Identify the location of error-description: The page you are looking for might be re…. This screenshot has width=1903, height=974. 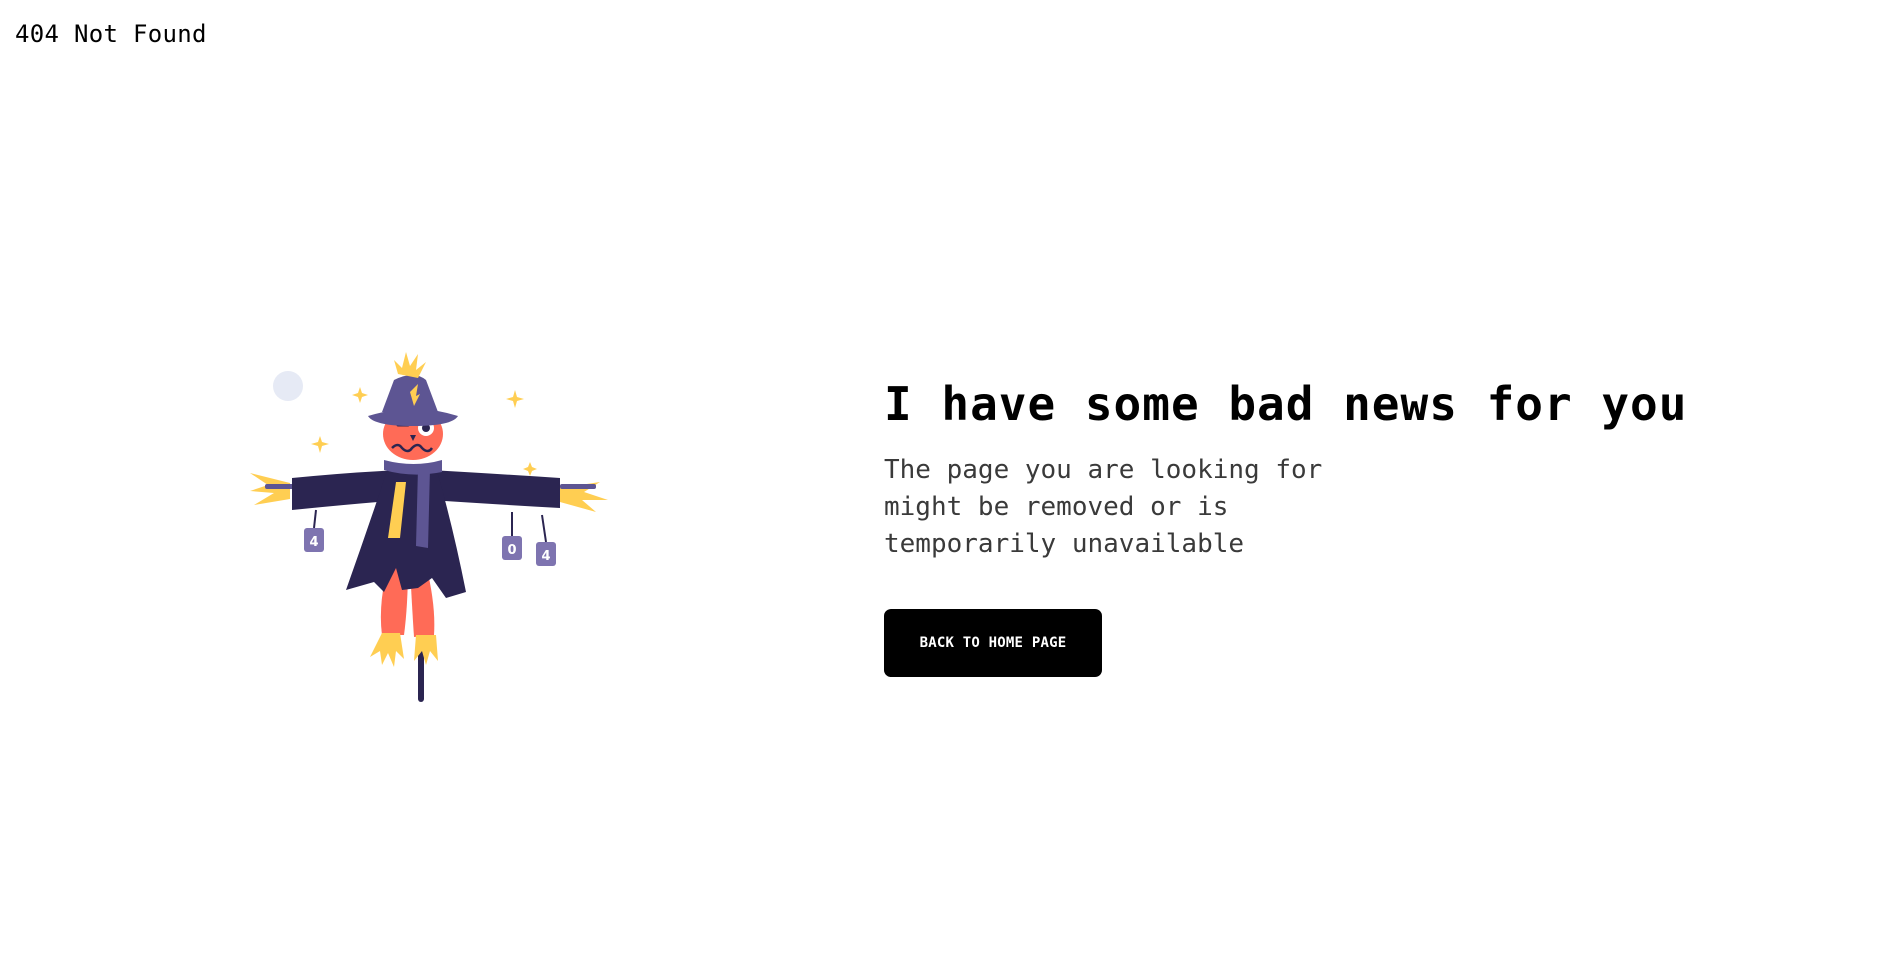
(1103, 507).